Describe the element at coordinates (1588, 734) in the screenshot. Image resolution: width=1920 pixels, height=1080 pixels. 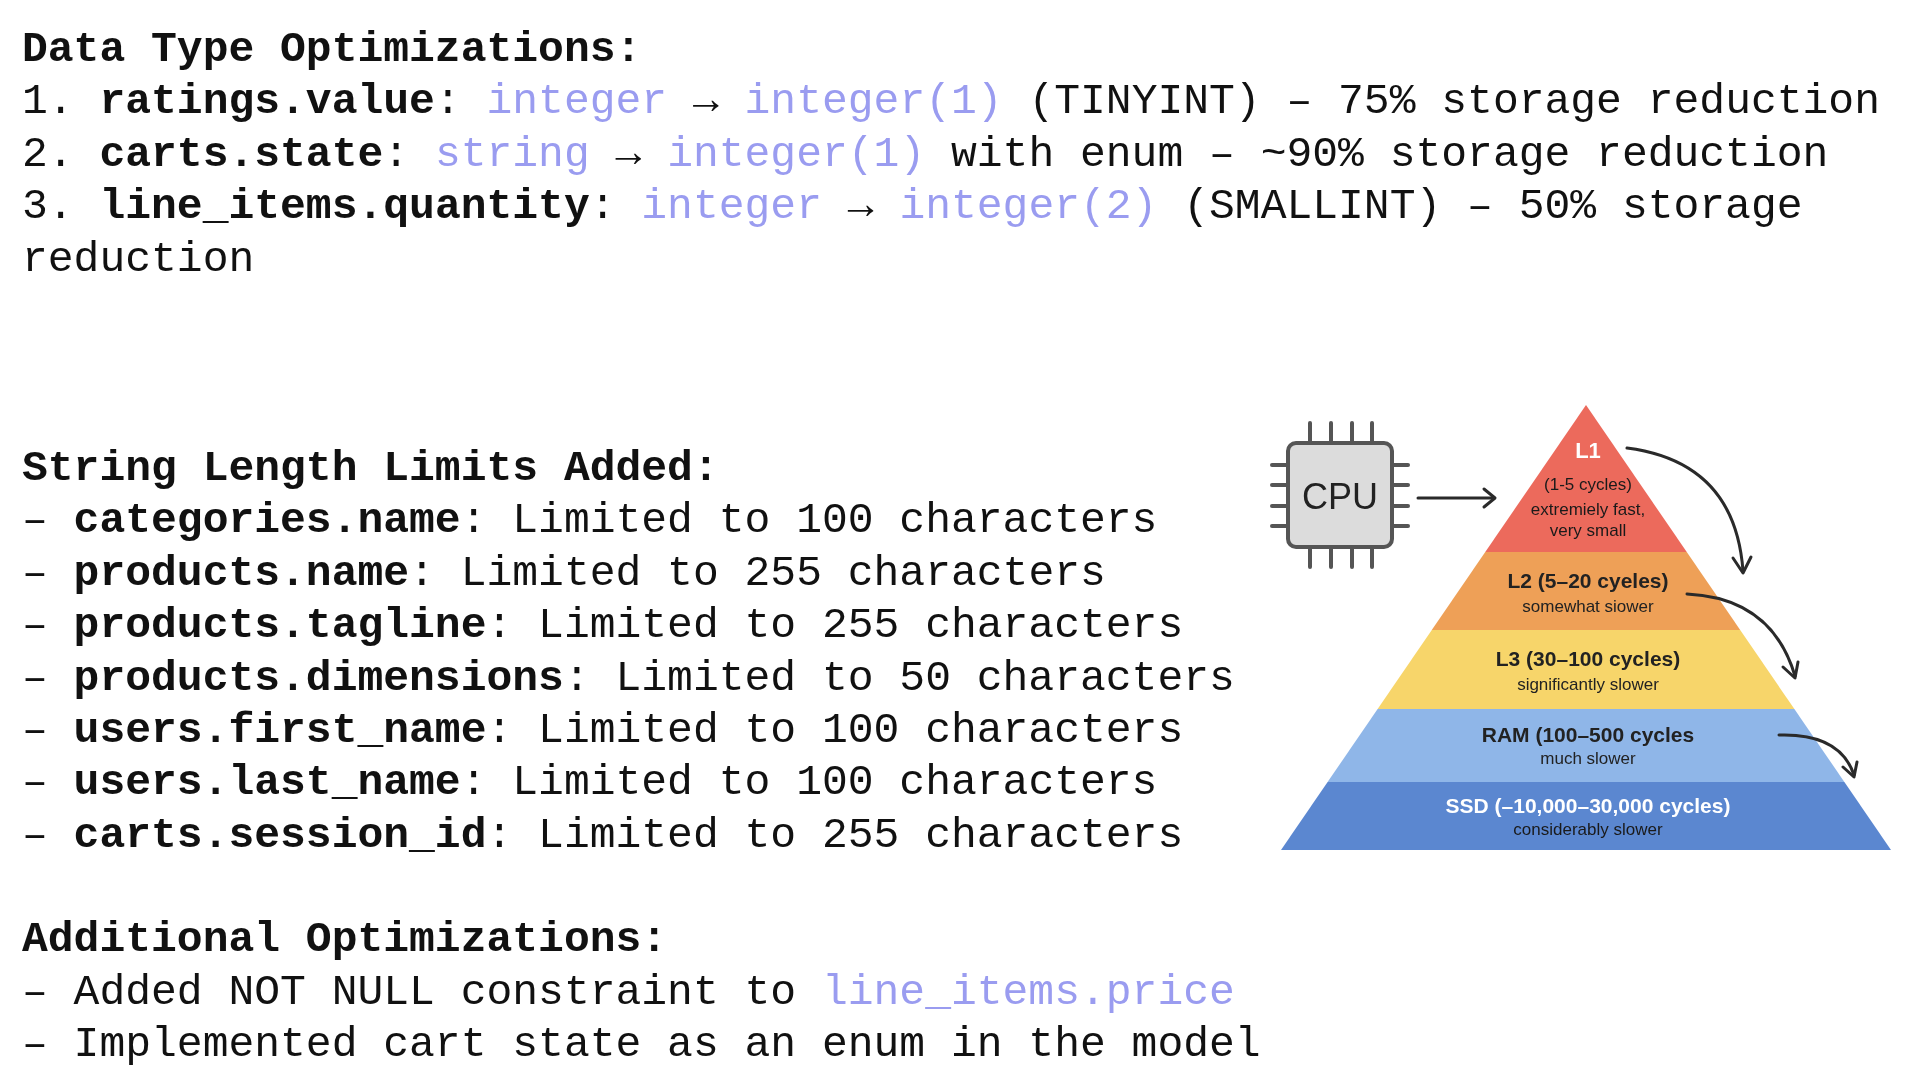
I see `tier-title: RAM (100–500 cycles` at that location.